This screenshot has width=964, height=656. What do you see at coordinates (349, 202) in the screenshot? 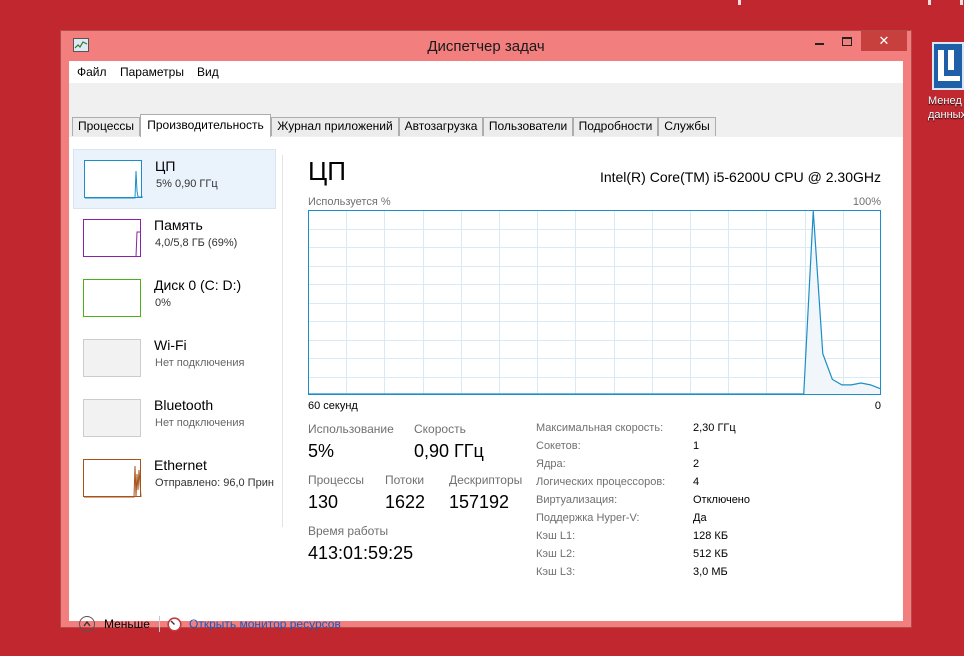
I see `chart-y-label: Используется %` at bounding box center [349, 202].